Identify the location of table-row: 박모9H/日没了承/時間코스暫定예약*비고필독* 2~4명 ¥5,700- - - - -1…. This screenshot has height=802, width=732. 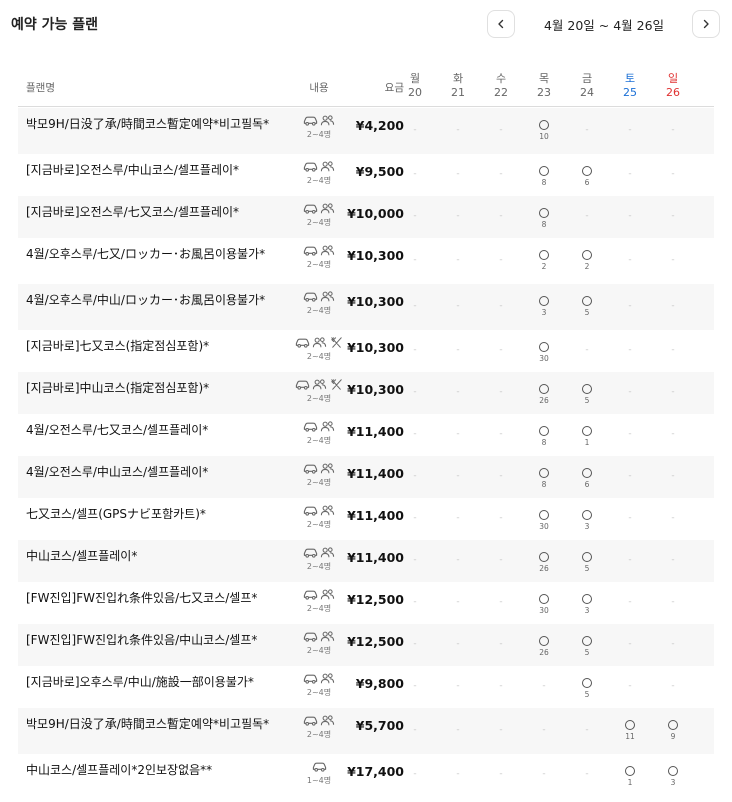
(366, 731).